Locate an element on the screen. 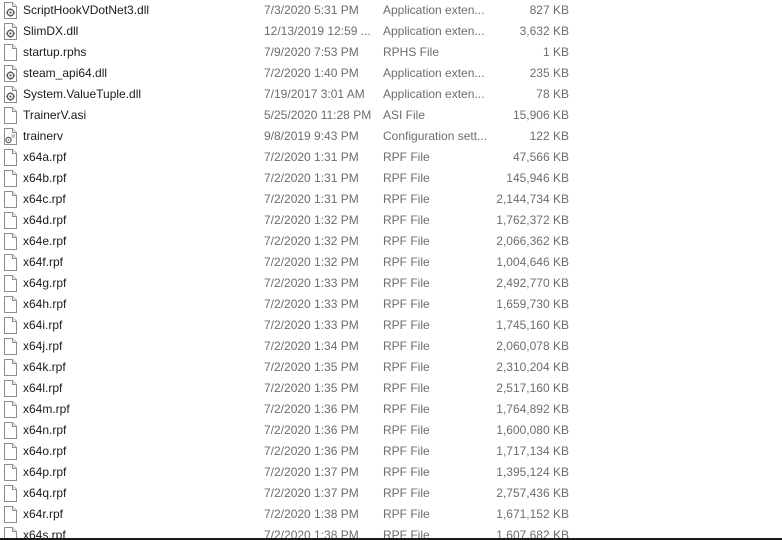 Image resolution: width=782 pixels, height=540 pixels. file-name: SlimDX.dll is located at coordinates (51, 31).